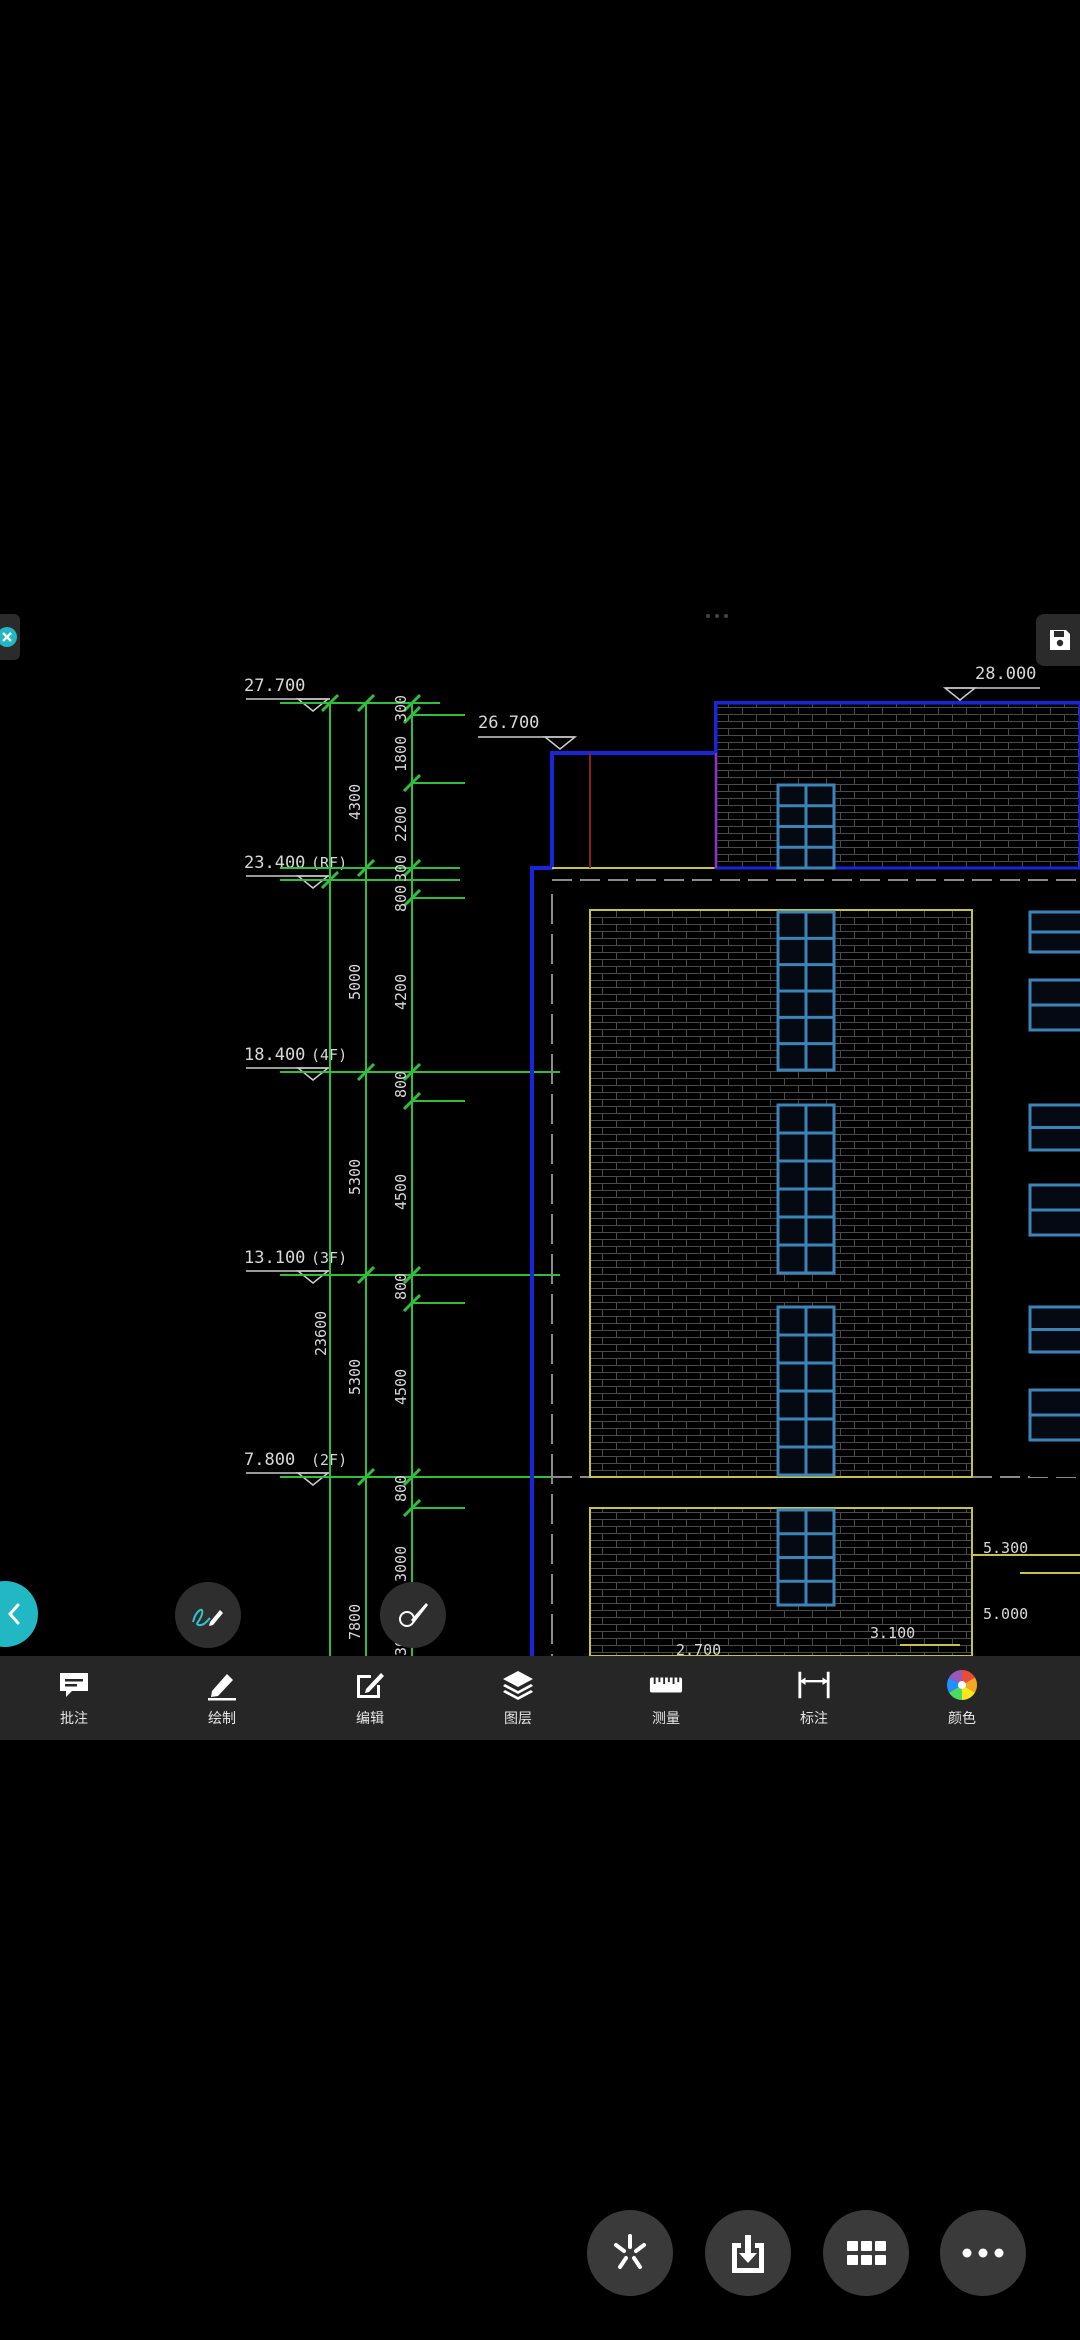  What do you see at coordinates (370, 1685) in the screenshot?
I see `edit-icon` at bounding box center [370, 1685].